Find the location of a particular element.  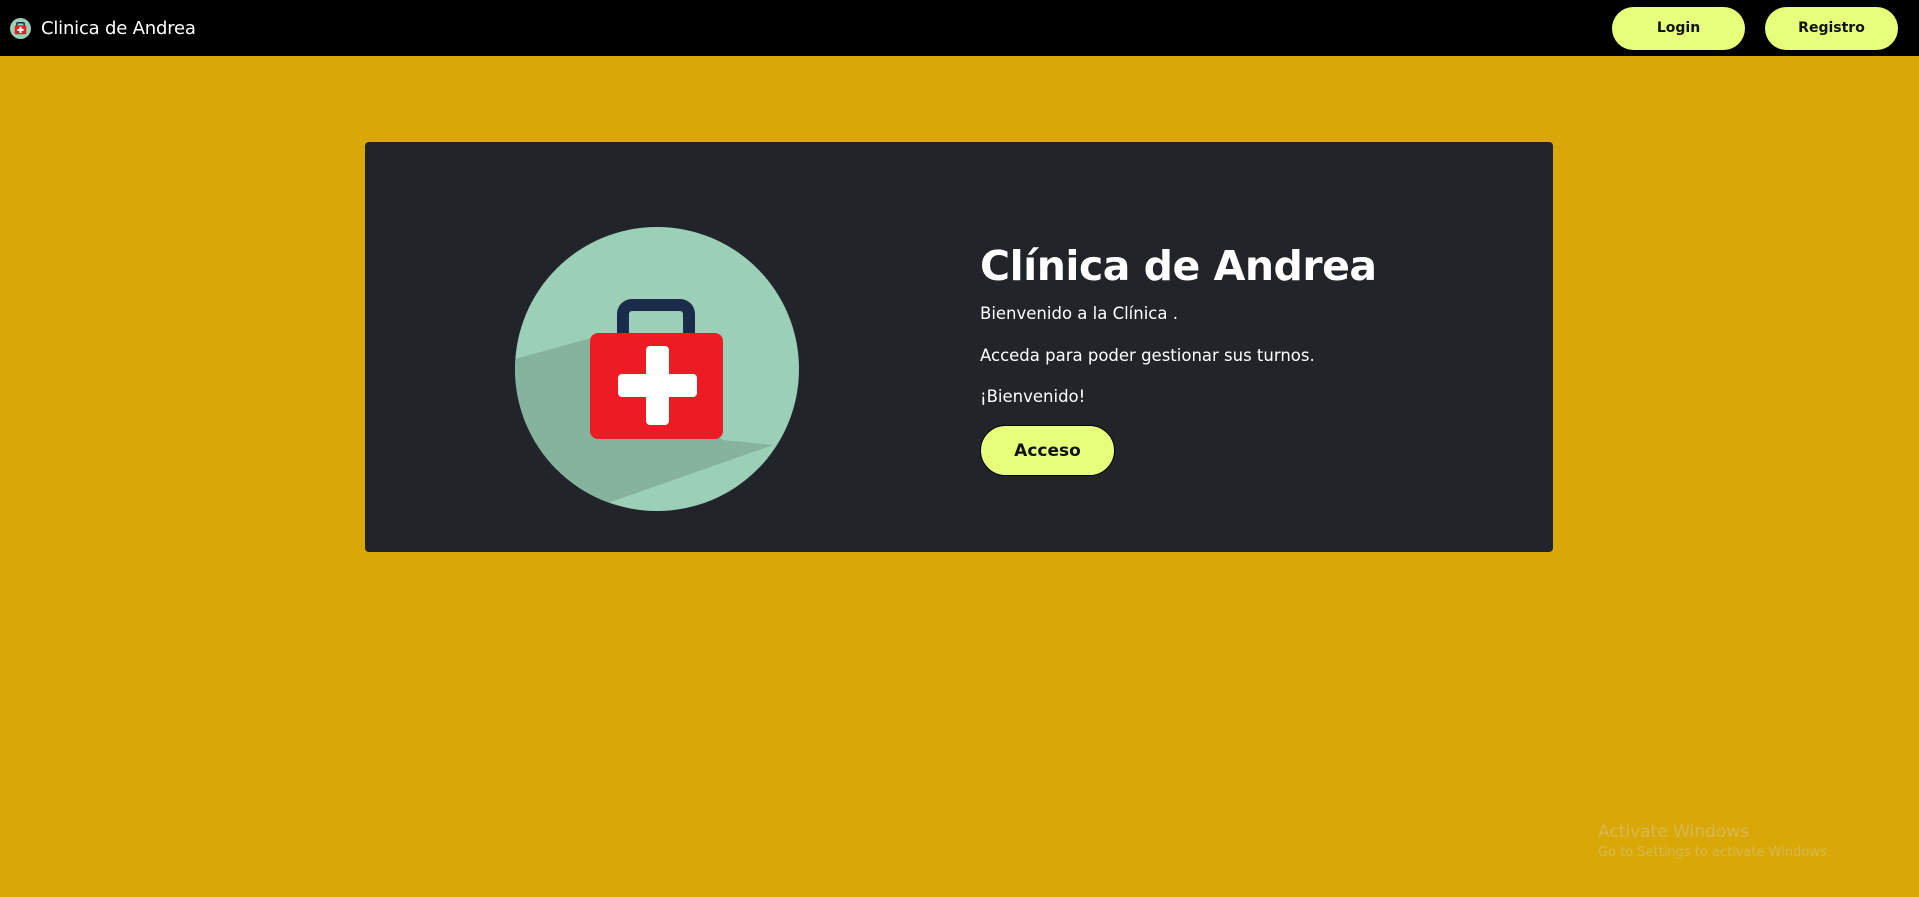

first-aid-logo-icon is located at coordinates (20, 28).